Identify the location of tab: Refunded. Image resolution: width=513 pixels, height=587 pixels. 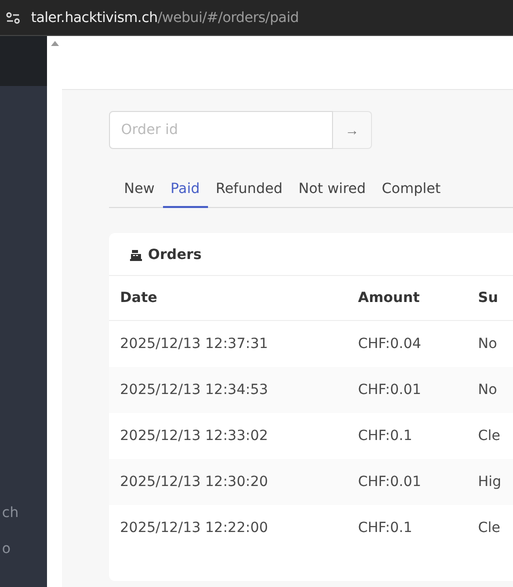
(249, 190).